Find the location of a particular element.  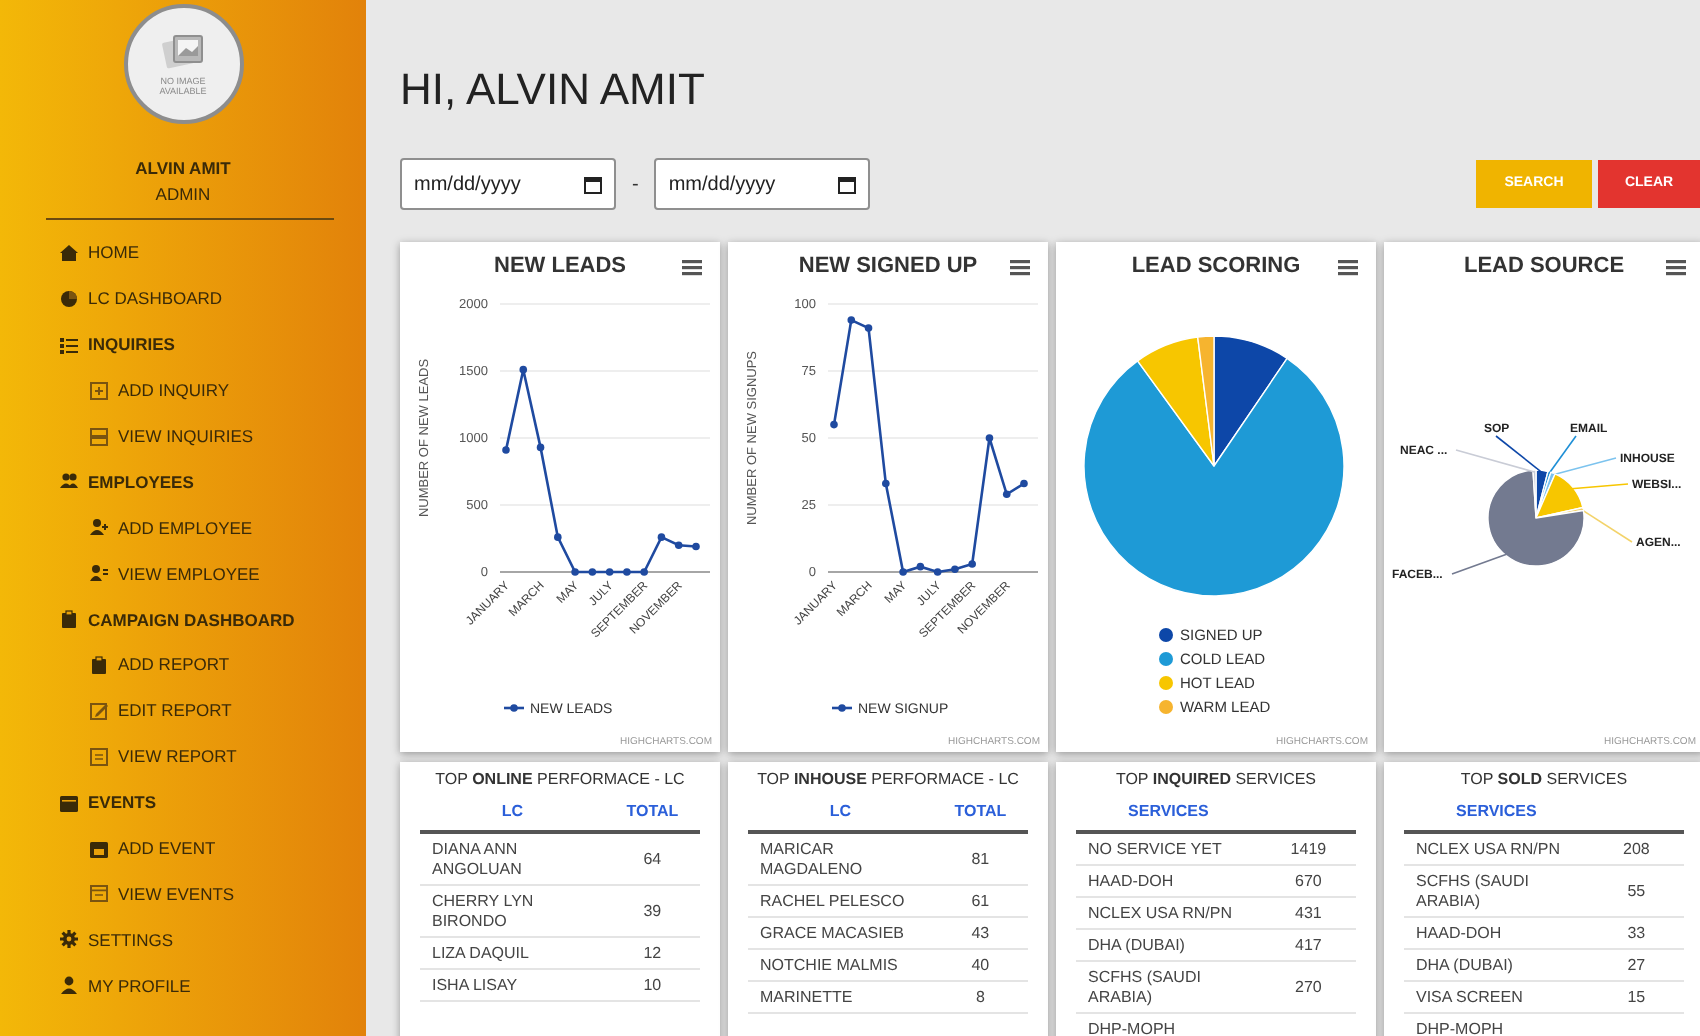

card-title: TOP ONLINE PERFORMACE - LC is located at coordinates (560, 779).